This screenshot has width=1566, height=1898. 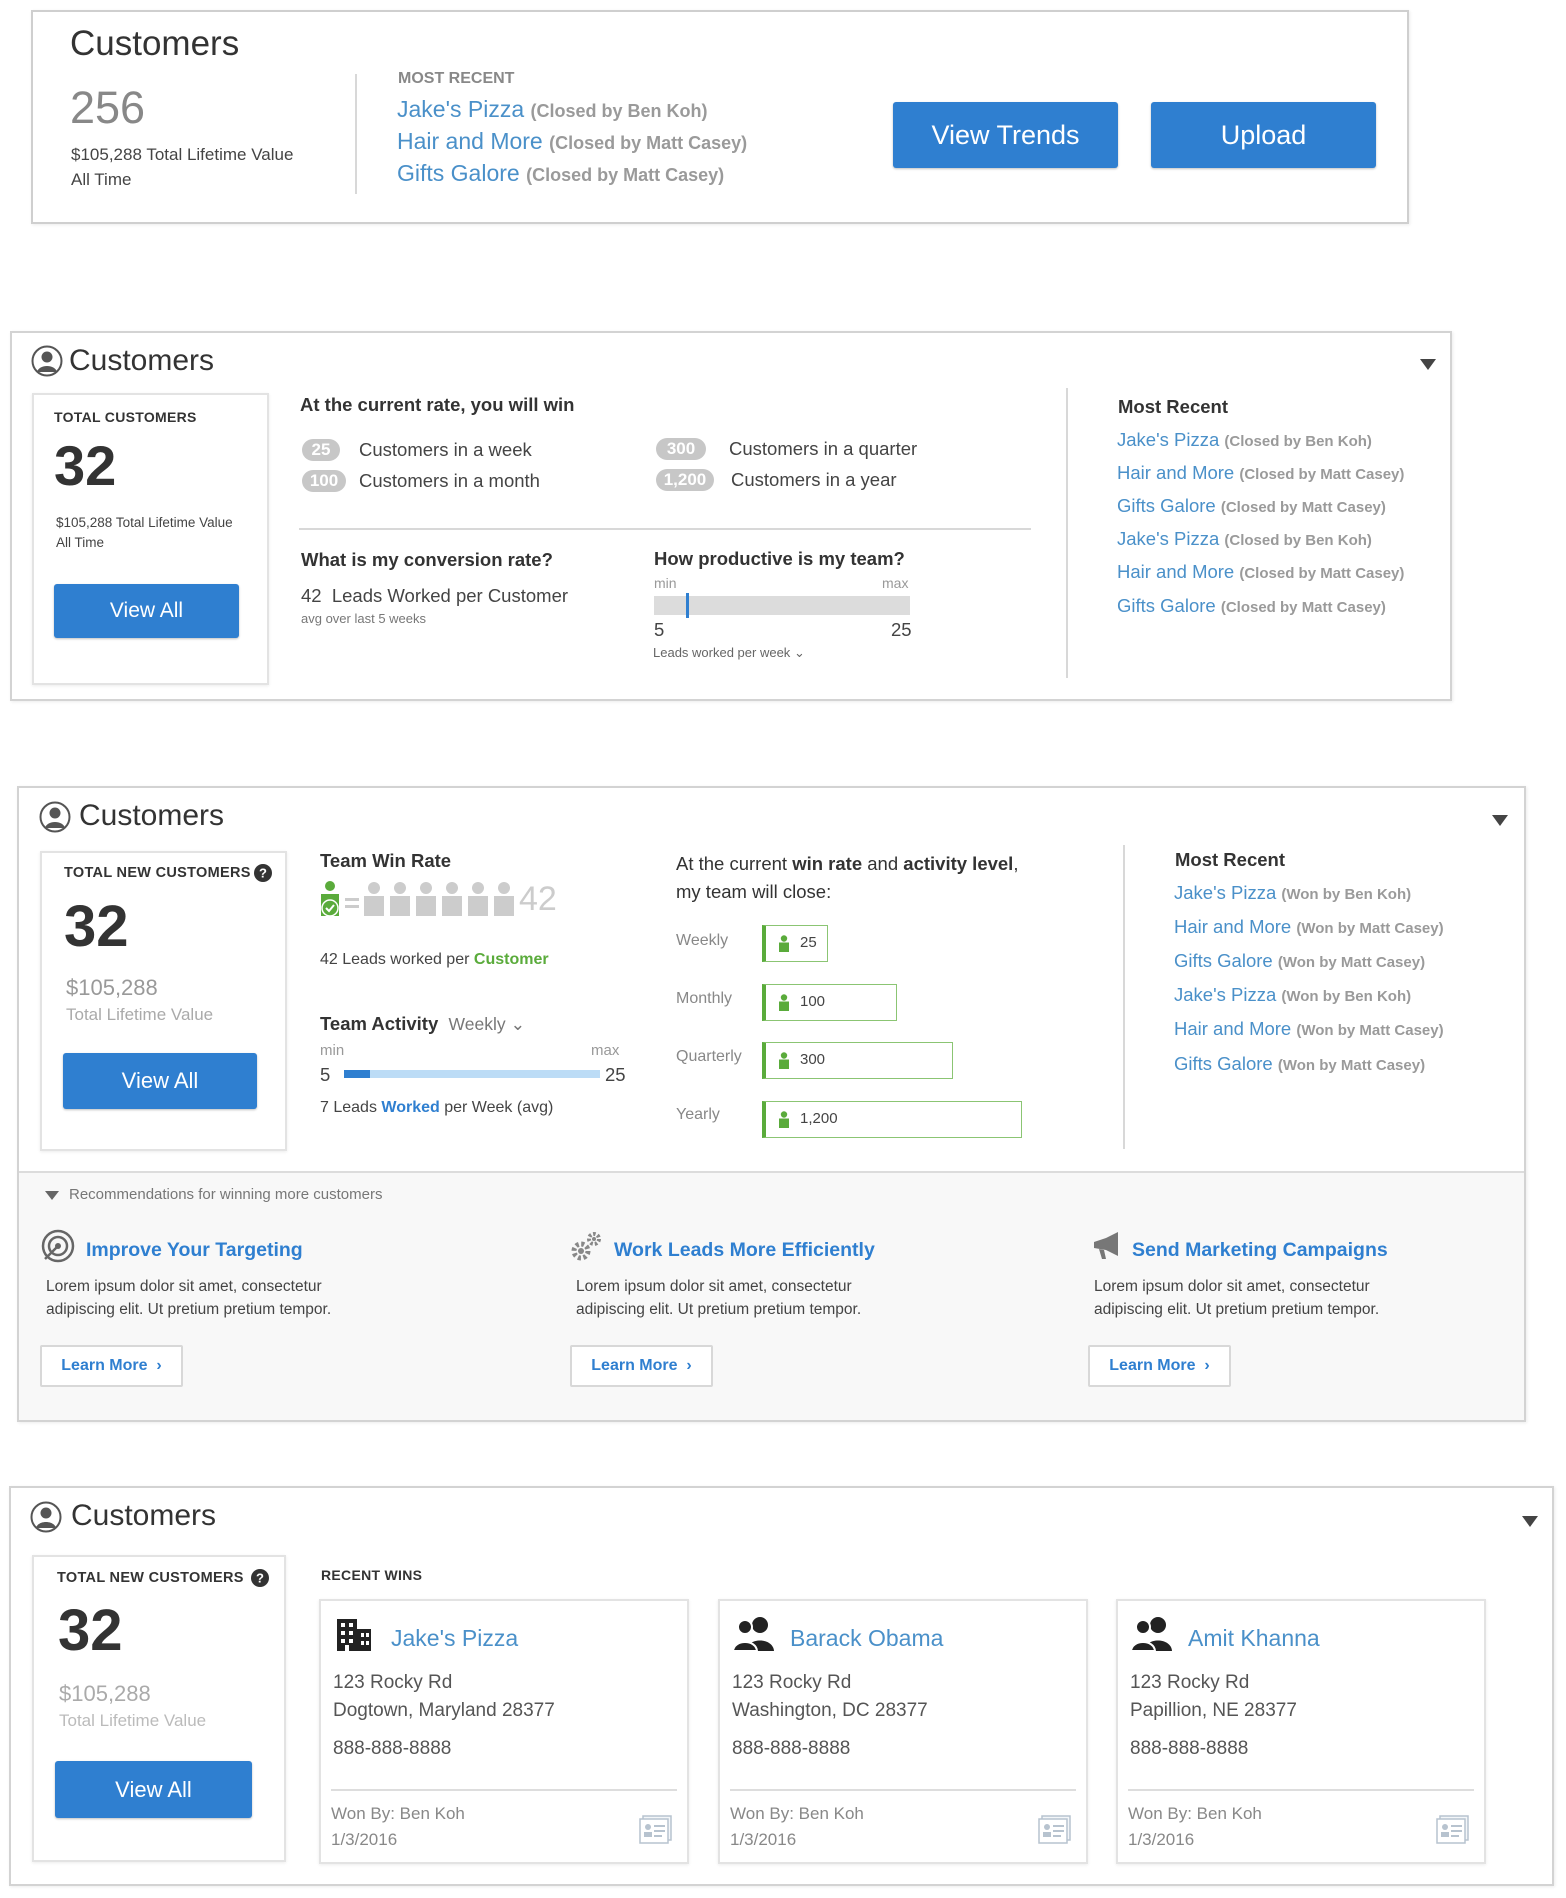 What do you see at coordinates (784, 943) in the screenshot?
I see `person-icon` at bounding box center [784, 943].